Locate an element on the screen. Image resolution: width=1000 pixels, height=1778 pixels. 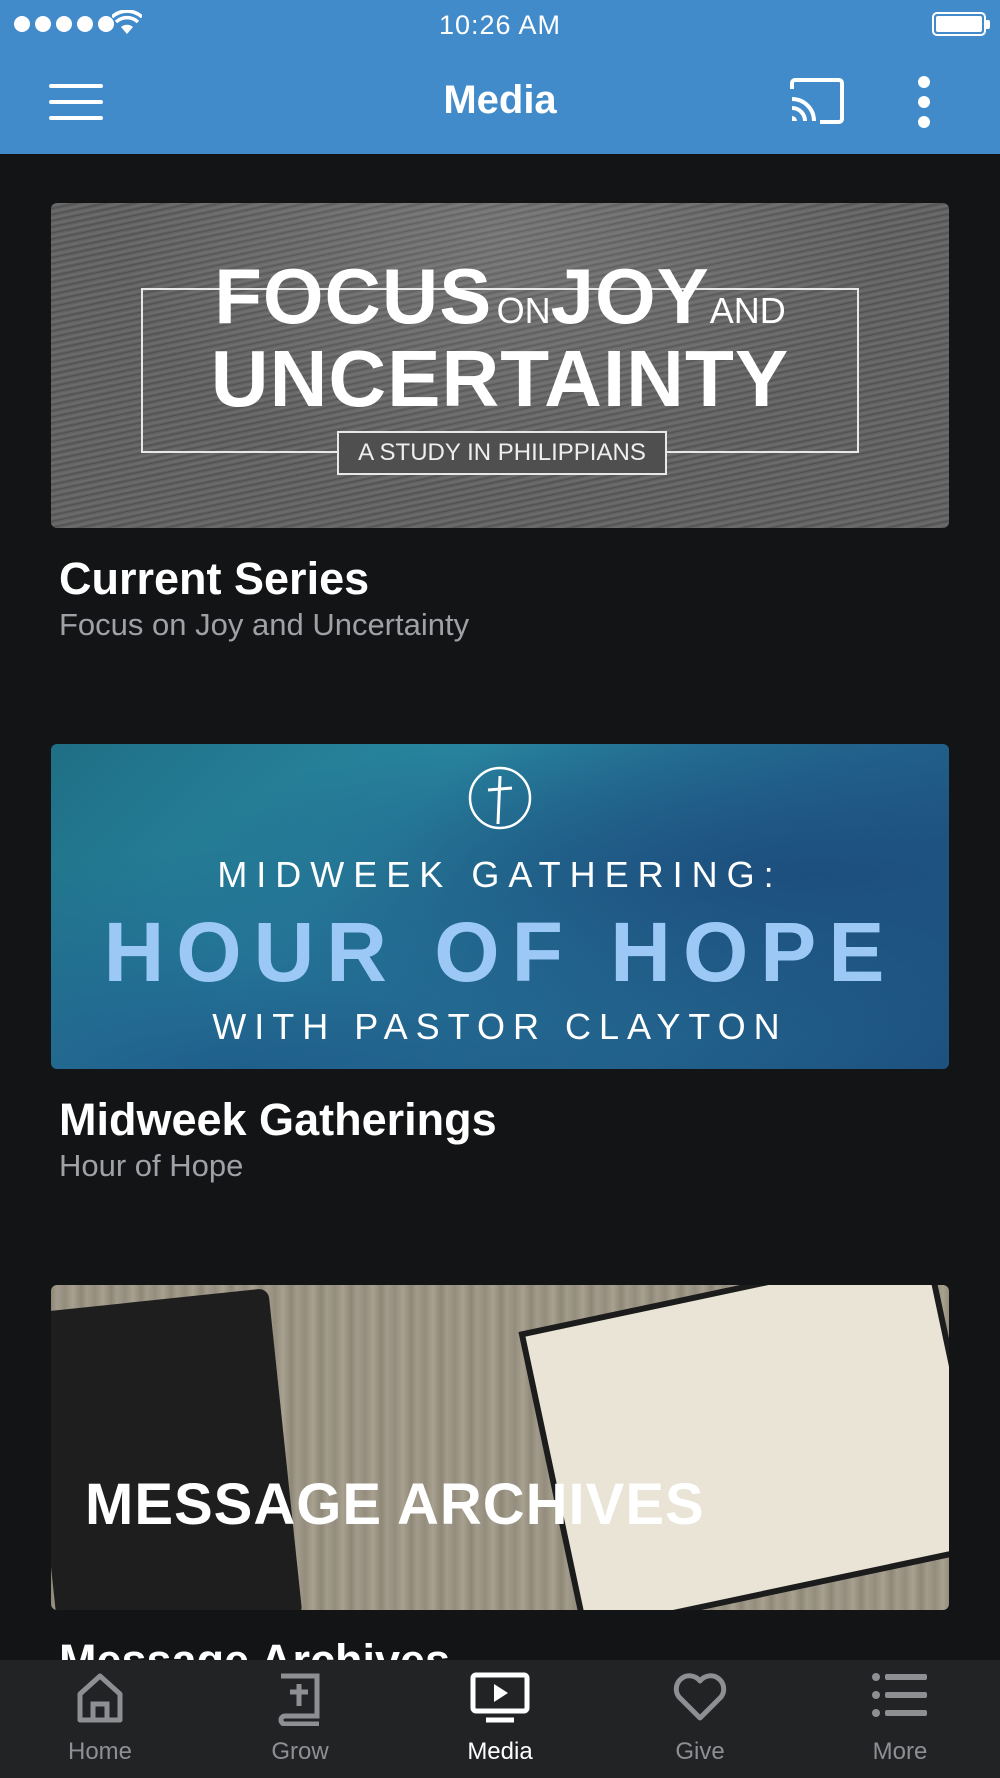
banner-line3: WITH PASTOR CLAYTON is located at coordinates (500, 1026).